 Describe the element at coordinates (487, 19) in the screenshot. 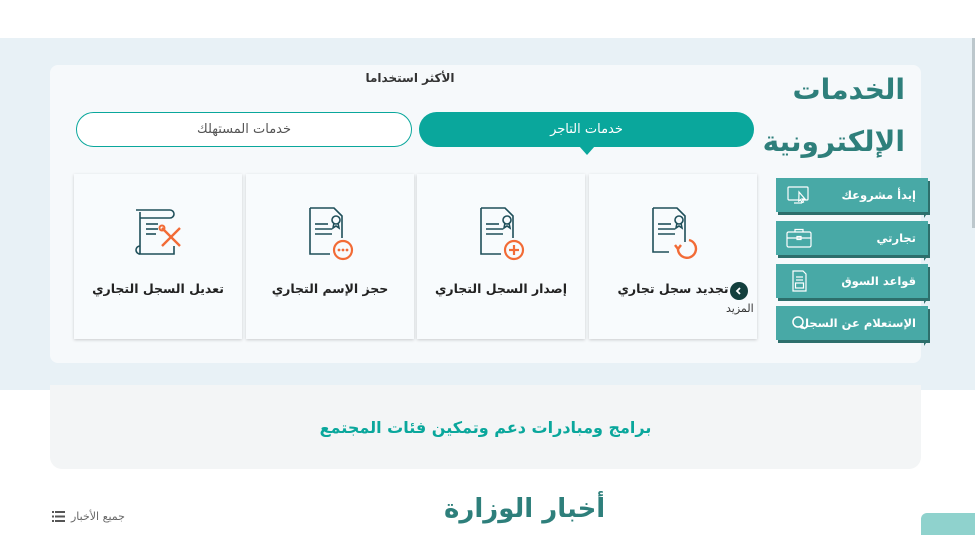

I see `header-area` at that location.